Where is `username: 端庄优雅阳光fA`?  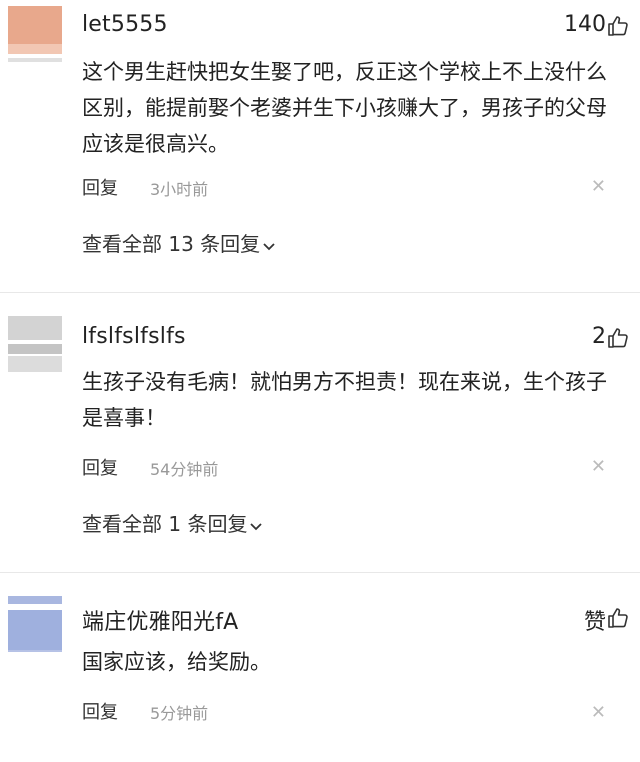 username: 端庄优雅阳光fA is located at coordinates (160, 620).